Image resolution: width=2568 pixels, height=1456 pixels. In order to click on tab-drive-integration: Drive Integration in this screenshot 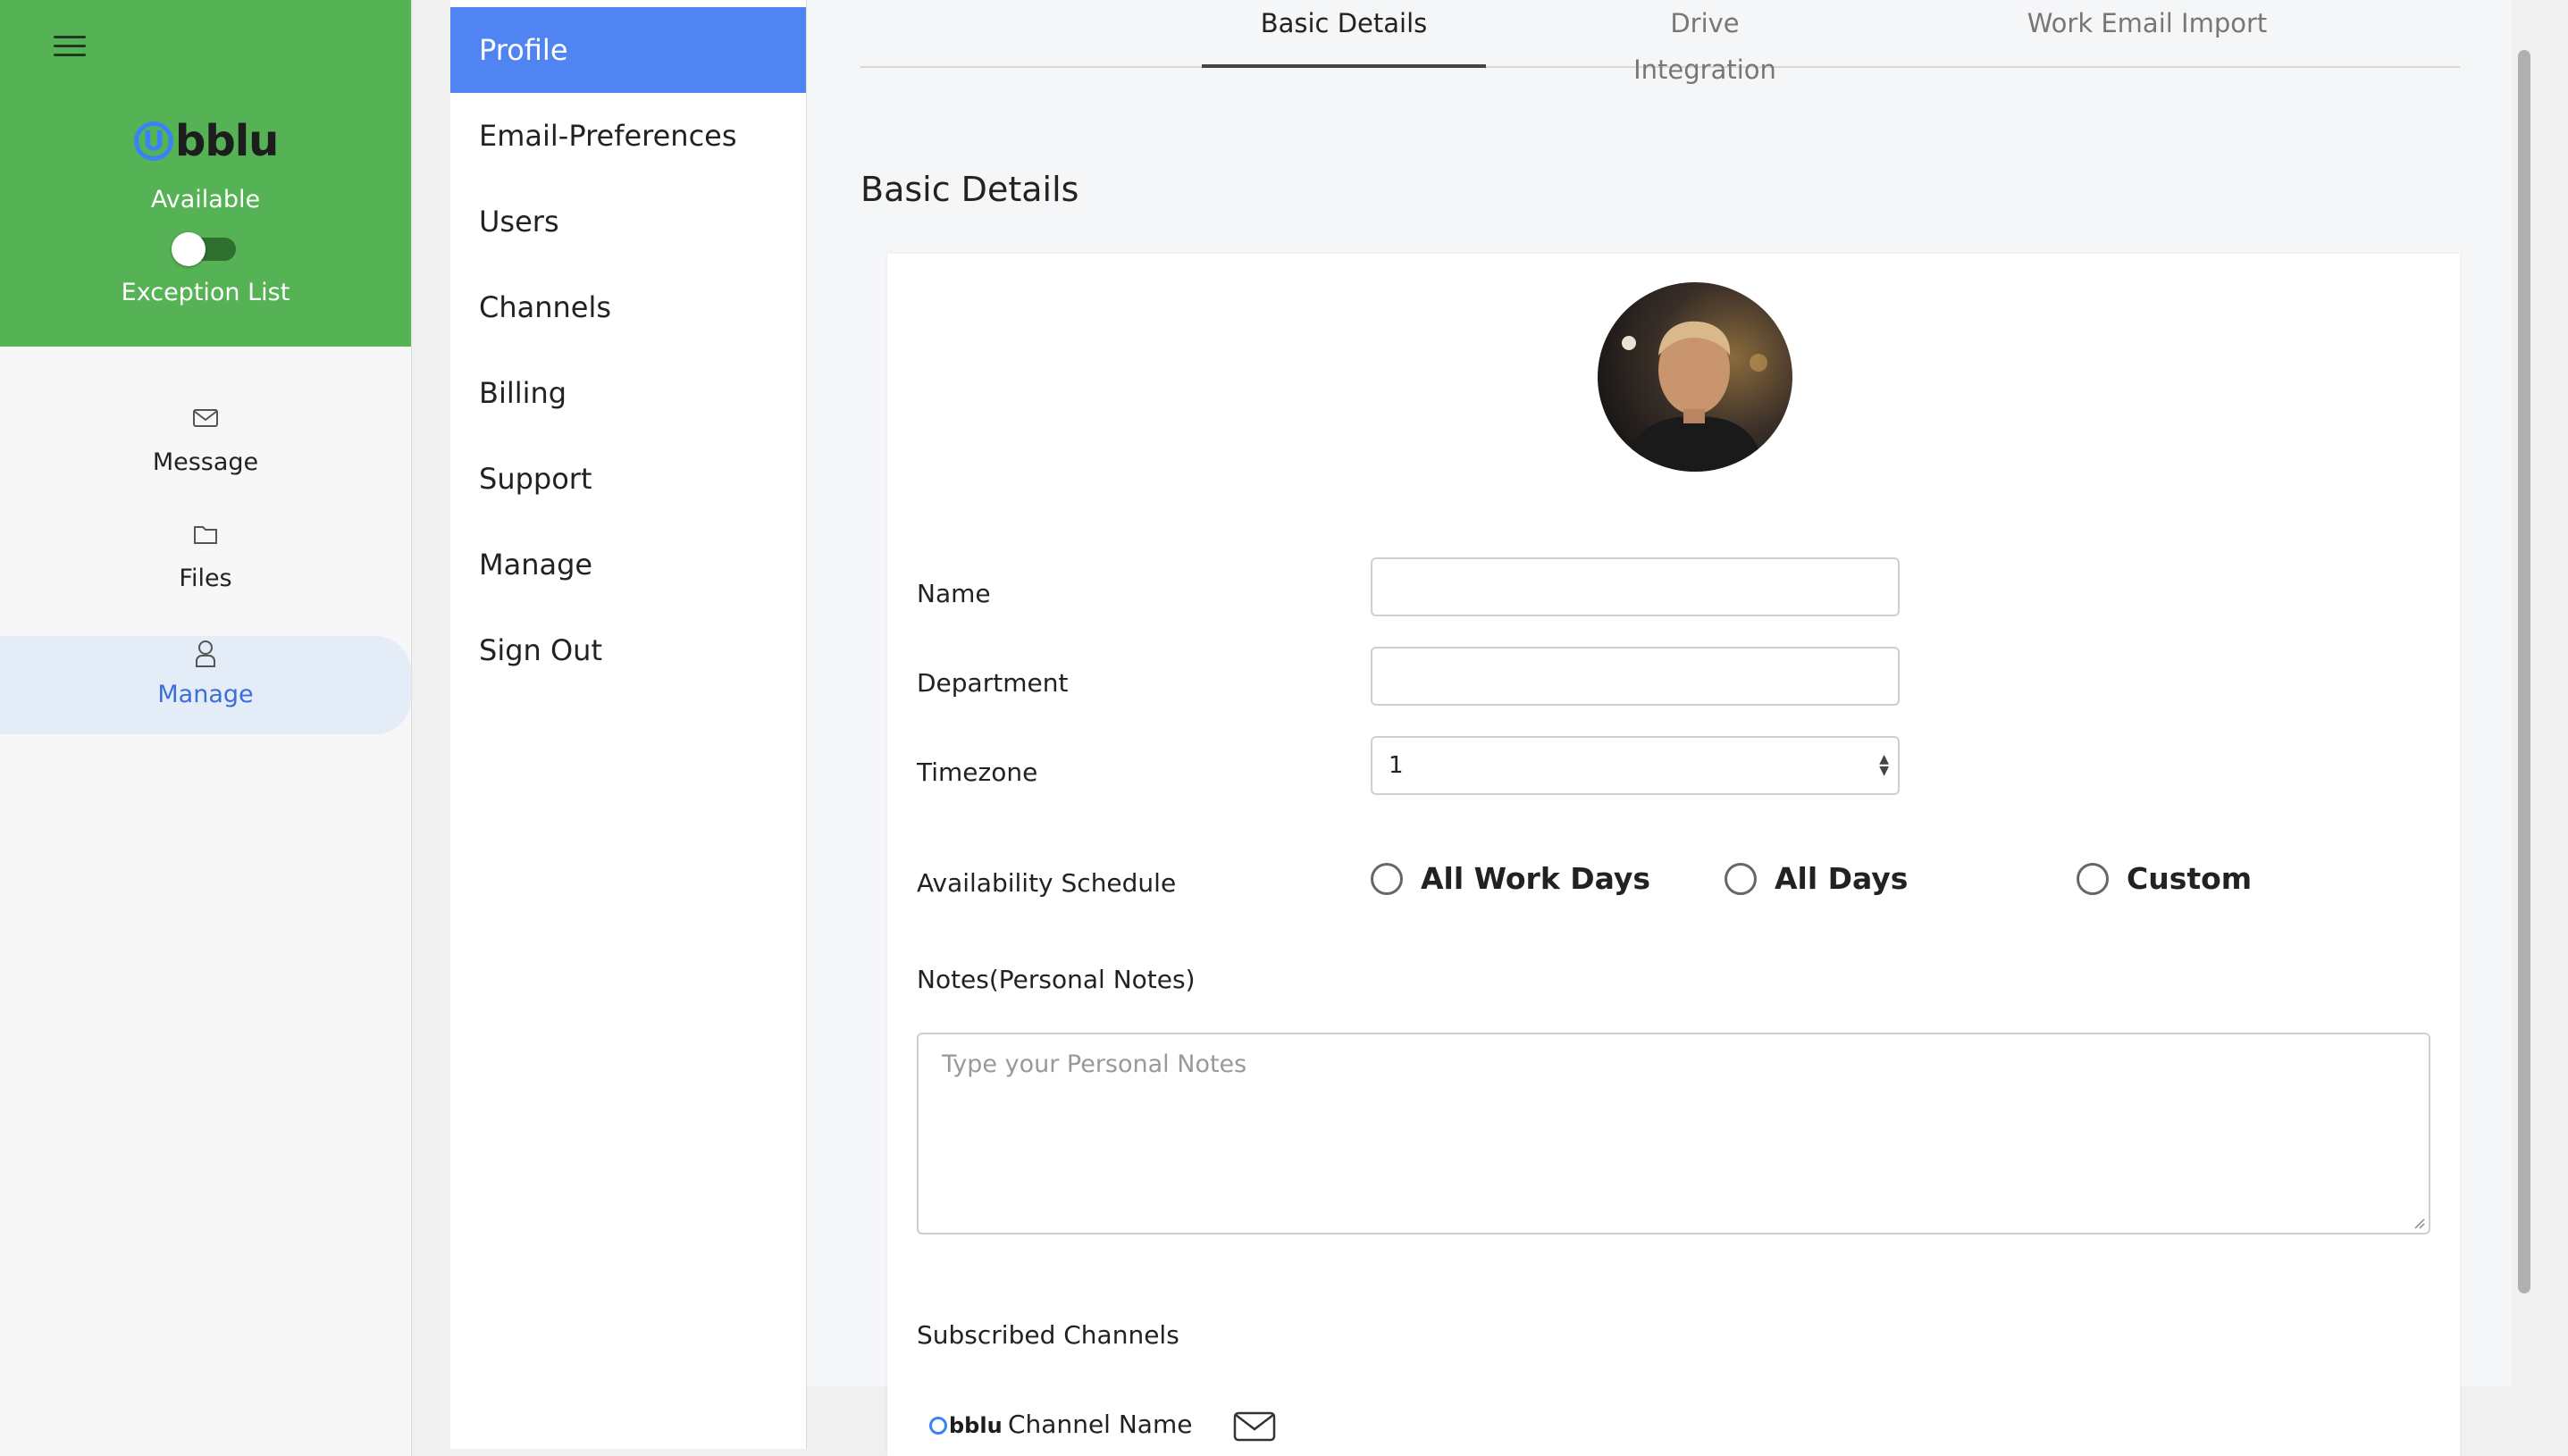, I will do `click(1705, 42)`.